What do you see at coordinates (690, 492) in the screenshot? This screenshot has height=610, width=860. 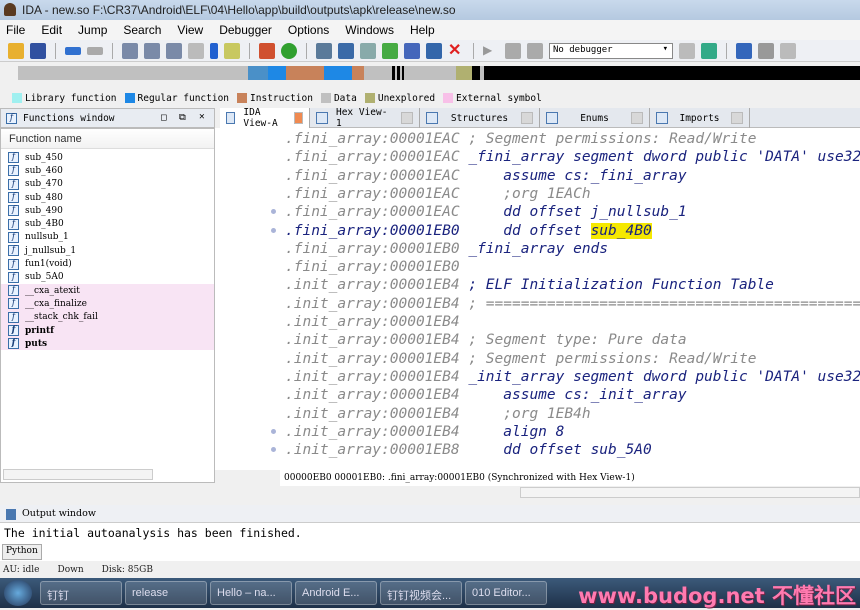 I see `disasm-hscroll` at bounding box center [690, 492].